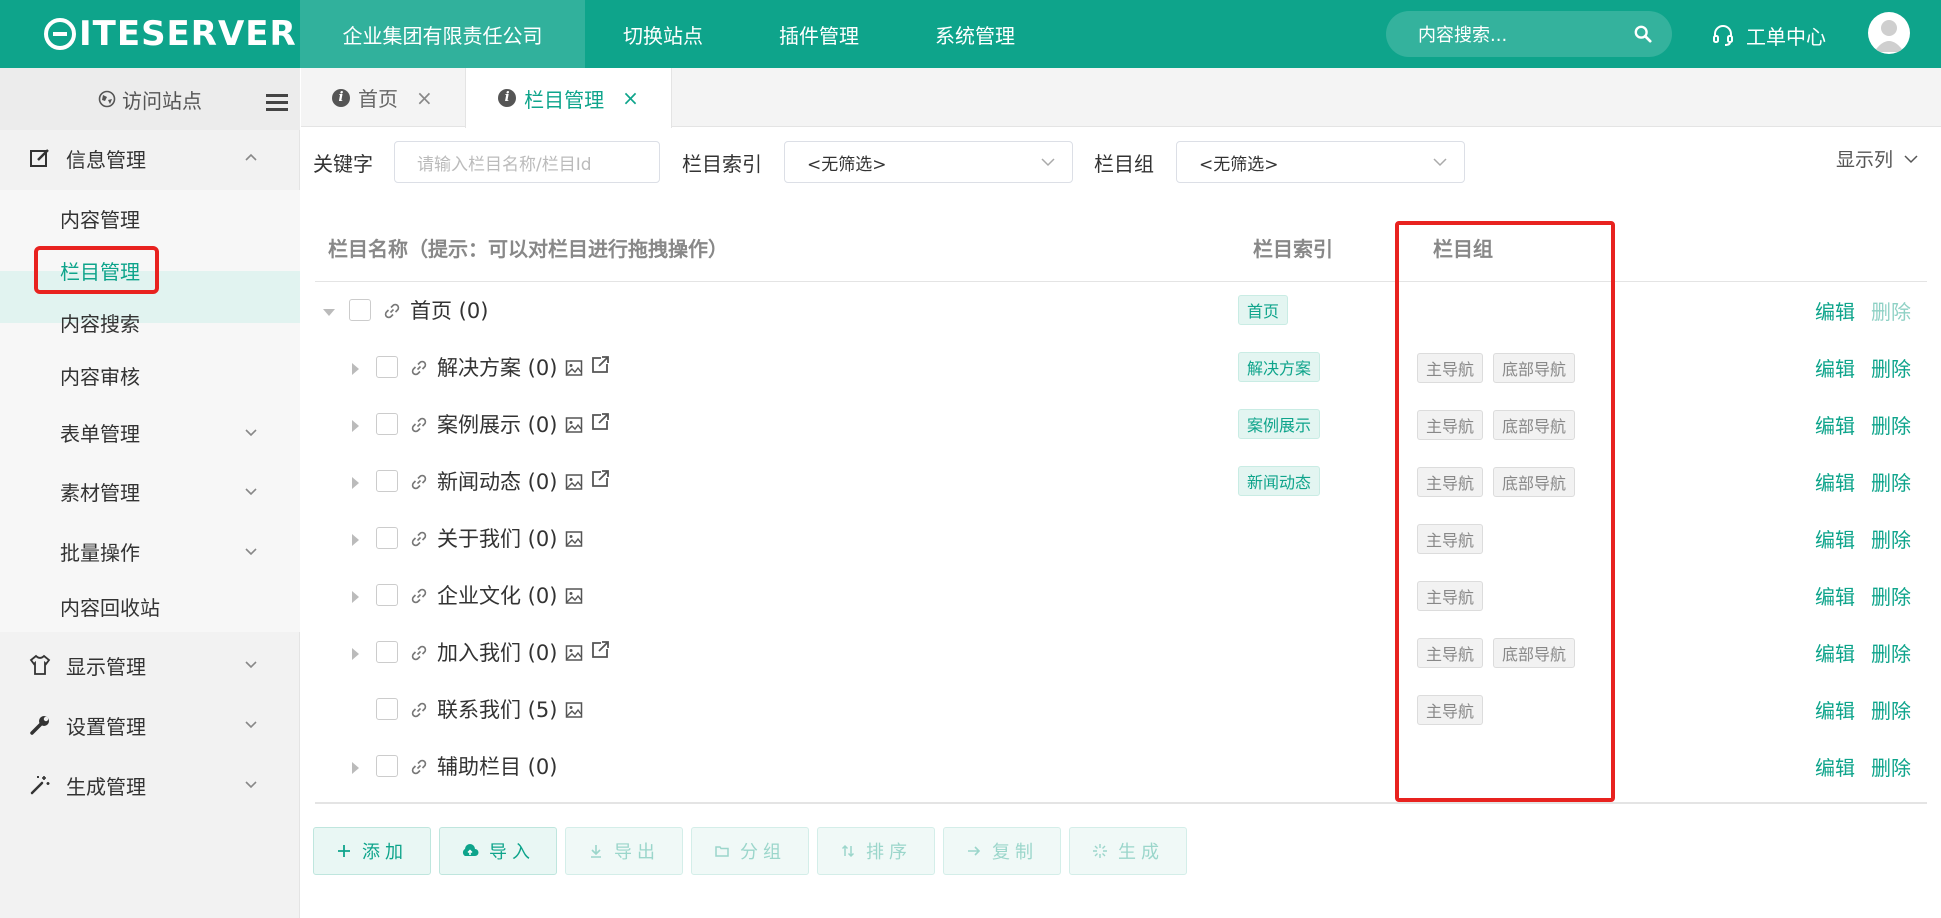  I want to click on sidebar-item-search: 内容搜索, so click(100, 322).